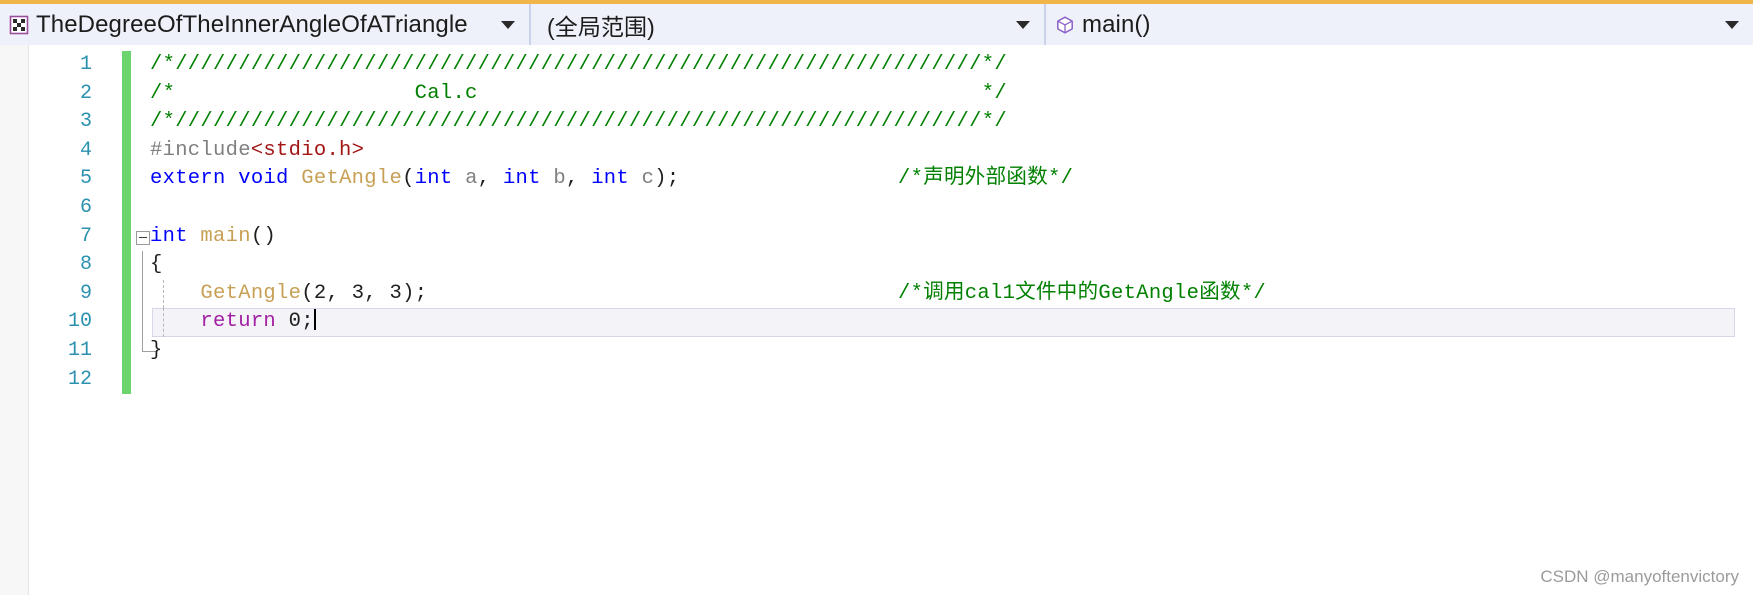  Describe the element at coordinates (1082, 293) in the screenshot. I see `inline-comment: /*调用cal1文件中的GetAngle函数*/` at that location.